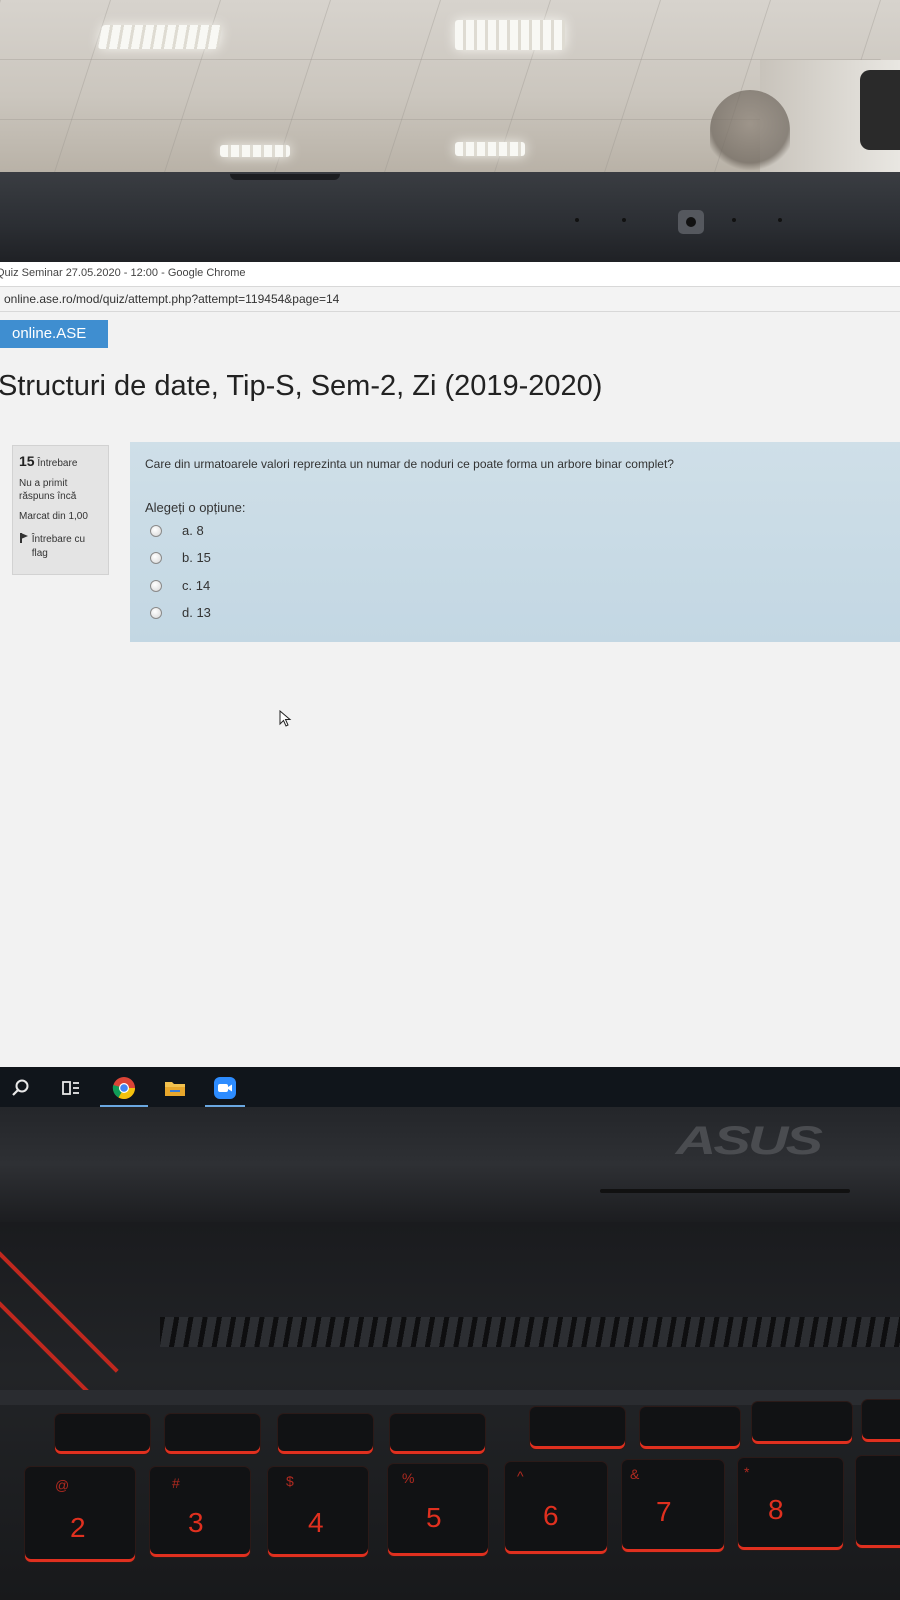  What do you see at coordinates (71, 1088) in the screenshot?
I see `task-view-icon` at bounding box center [71, 1088].